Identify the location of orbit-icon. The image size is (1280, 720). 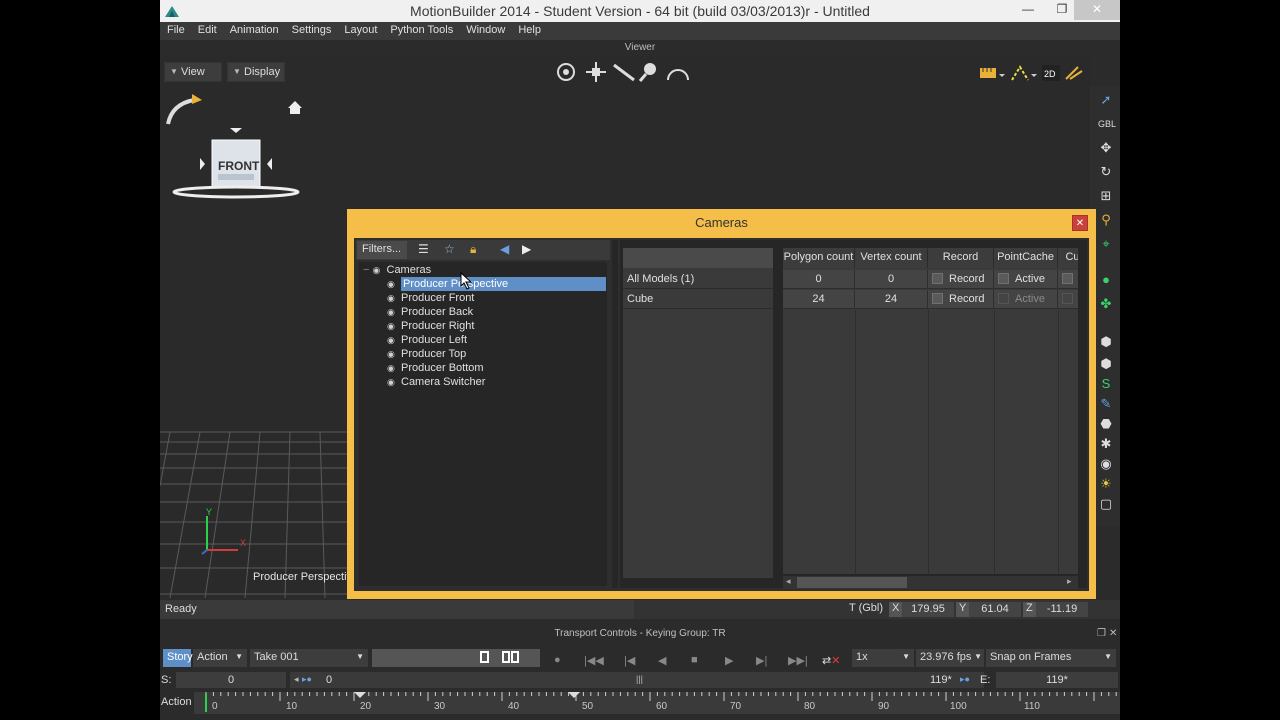
(566, 72).